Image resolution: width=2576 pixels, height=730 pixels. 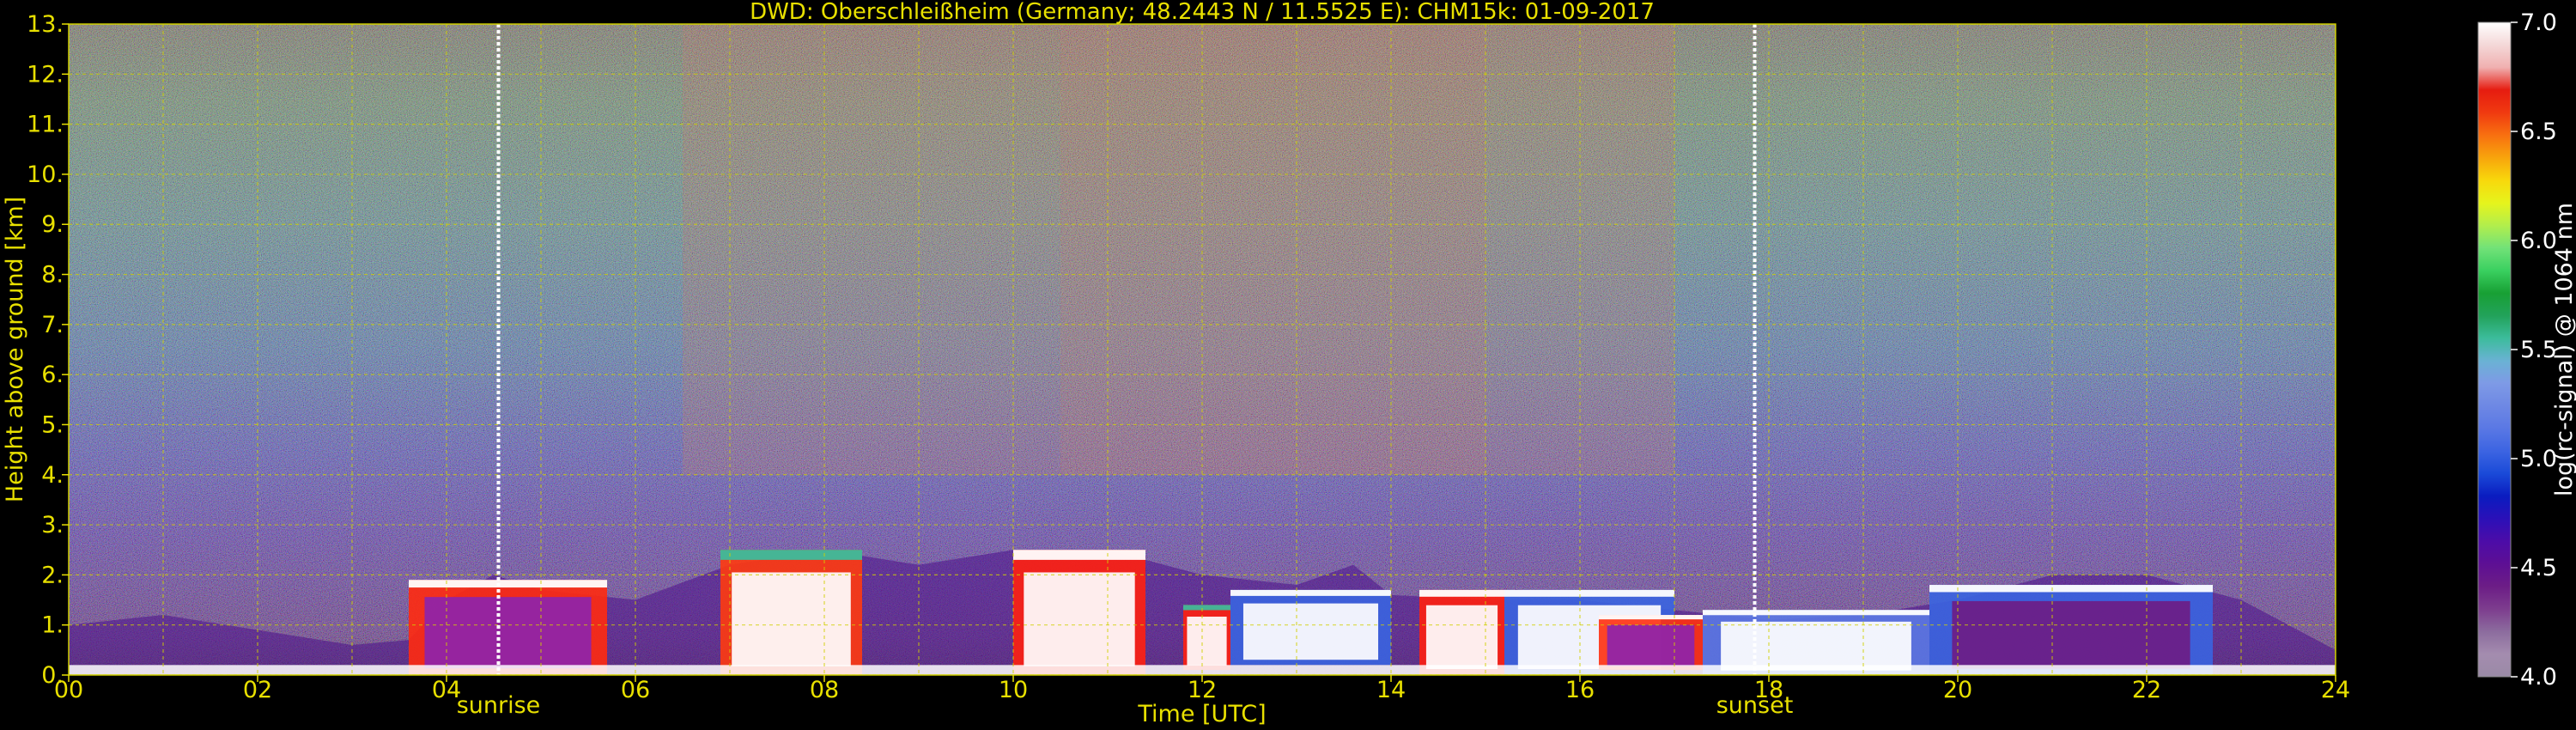 What do you see at coordinates (1202, 714) in the screenshot?
I see `x-axis-label: Time [UTC]` at bounding box center [1202, 714].